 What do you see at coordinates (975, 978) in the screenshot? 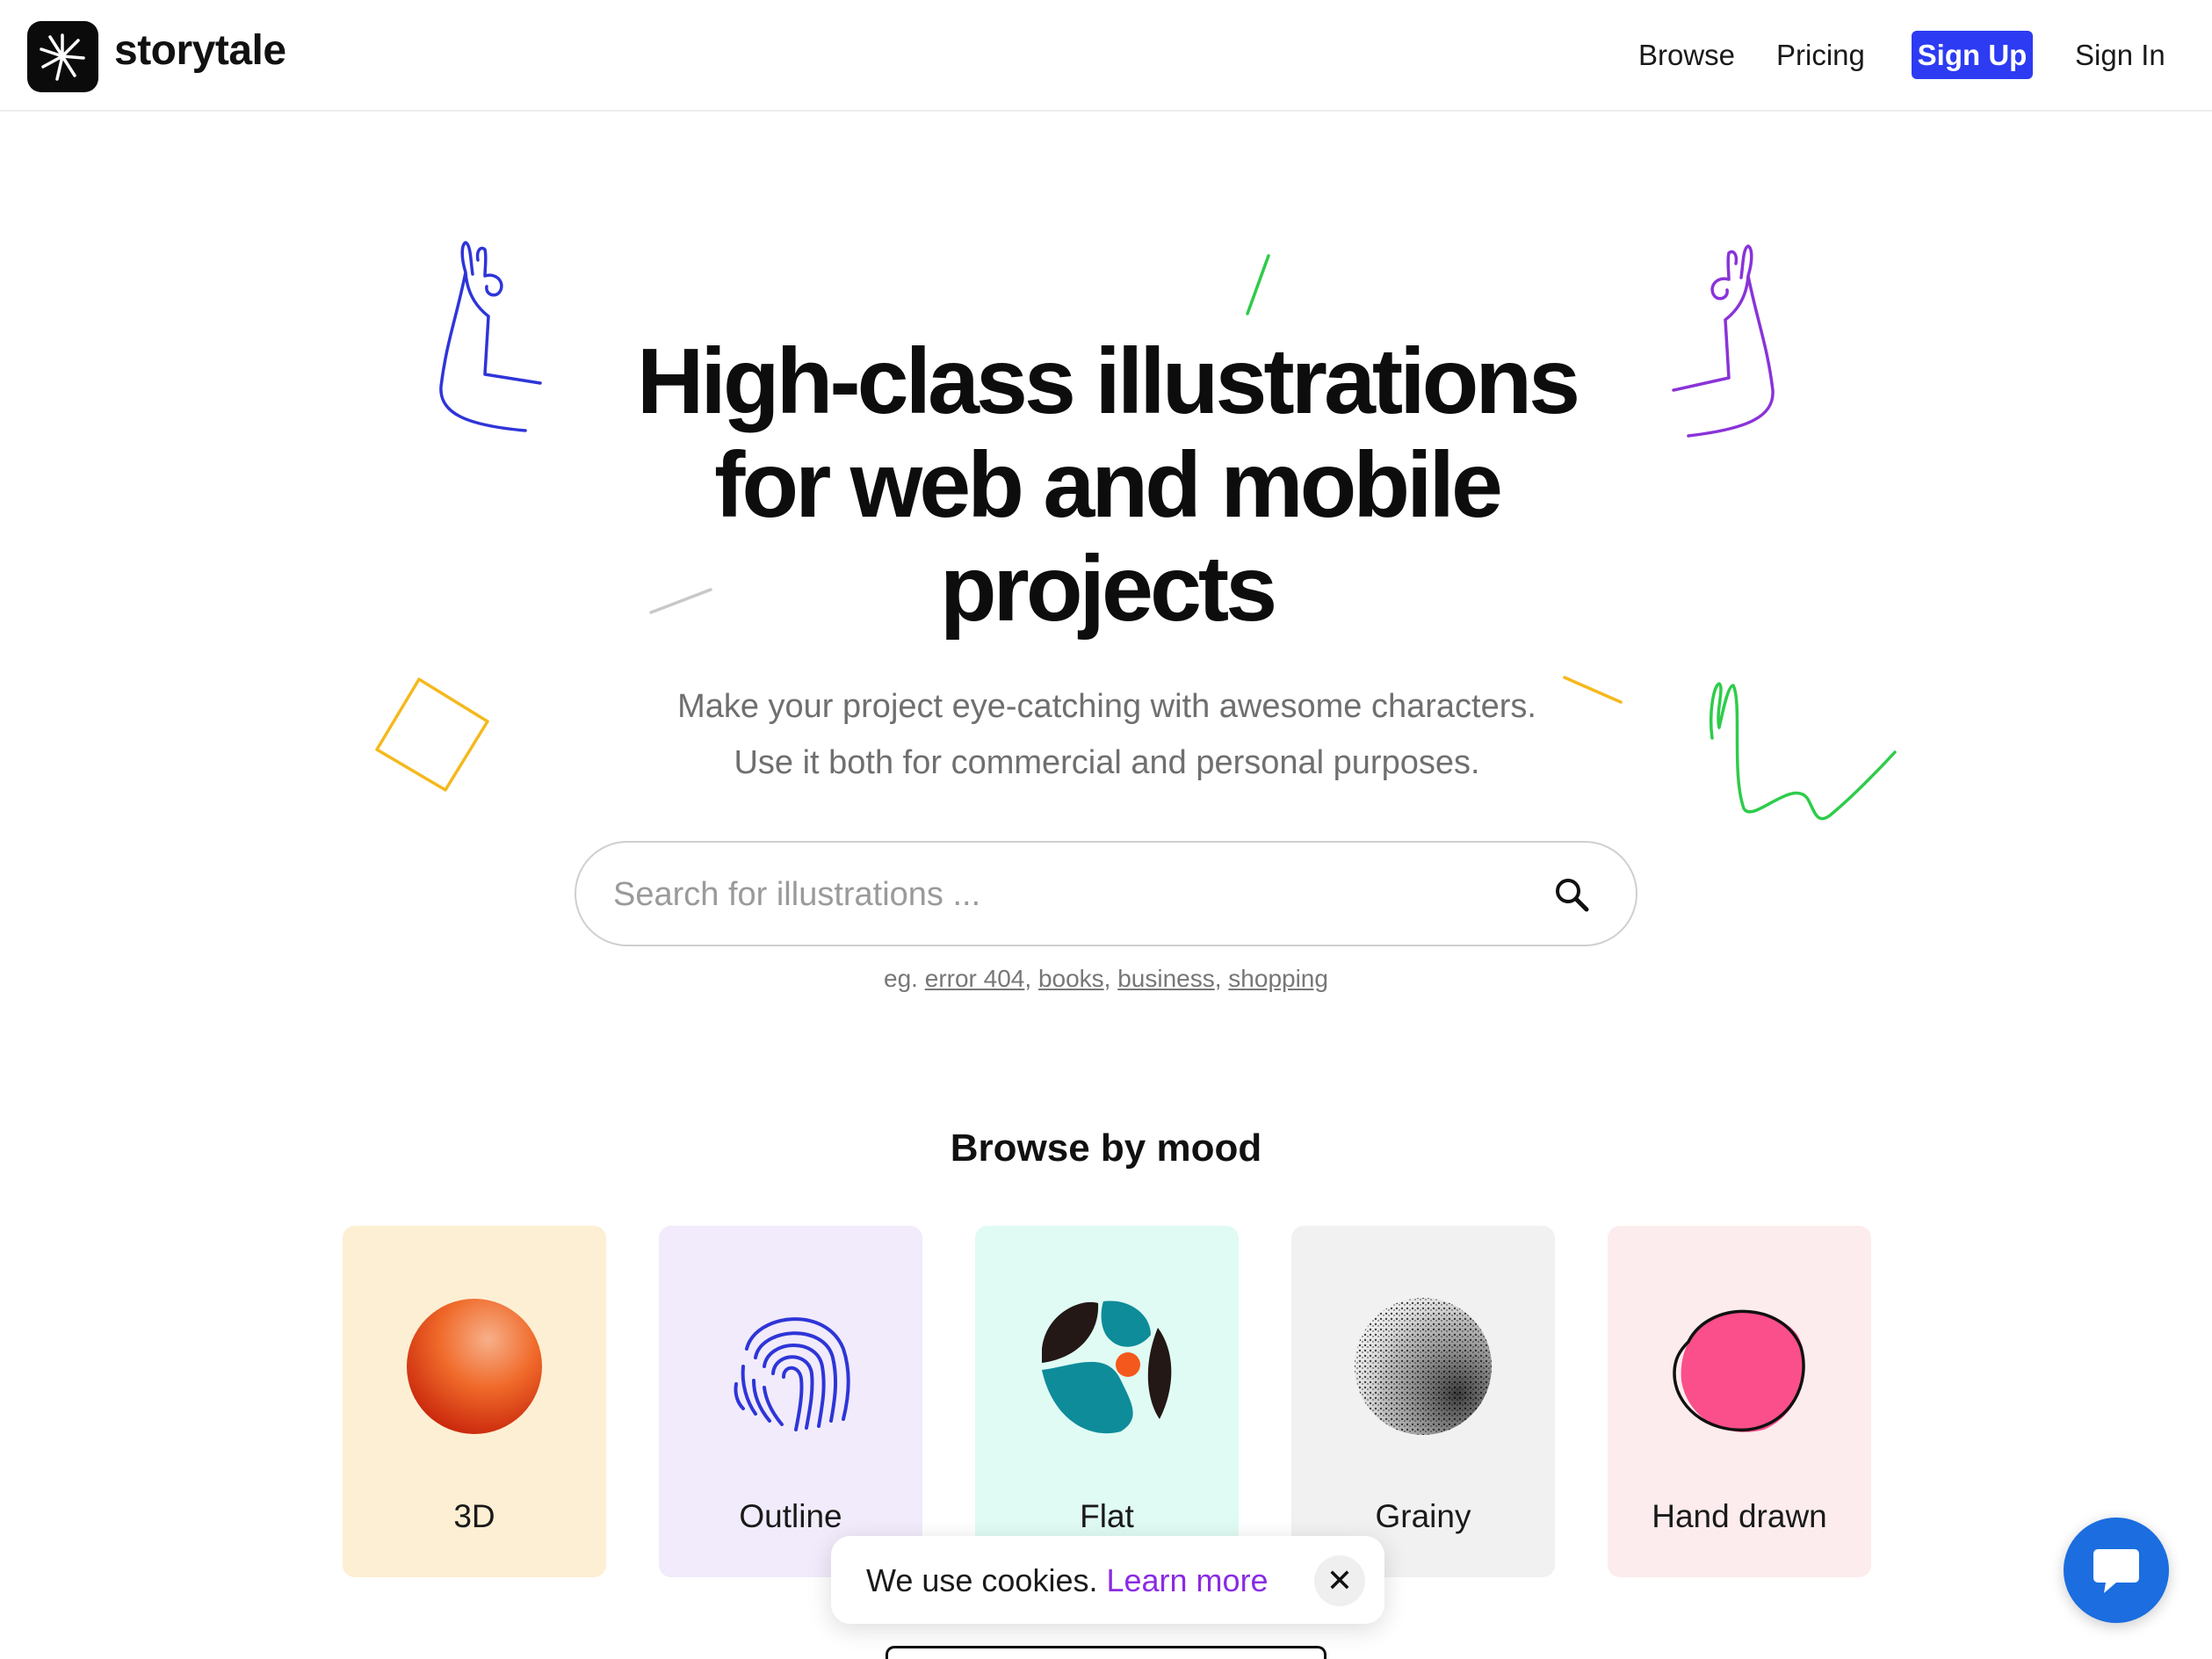
I see `example-link-error-404: error 404` at bounding box center [975, 978].